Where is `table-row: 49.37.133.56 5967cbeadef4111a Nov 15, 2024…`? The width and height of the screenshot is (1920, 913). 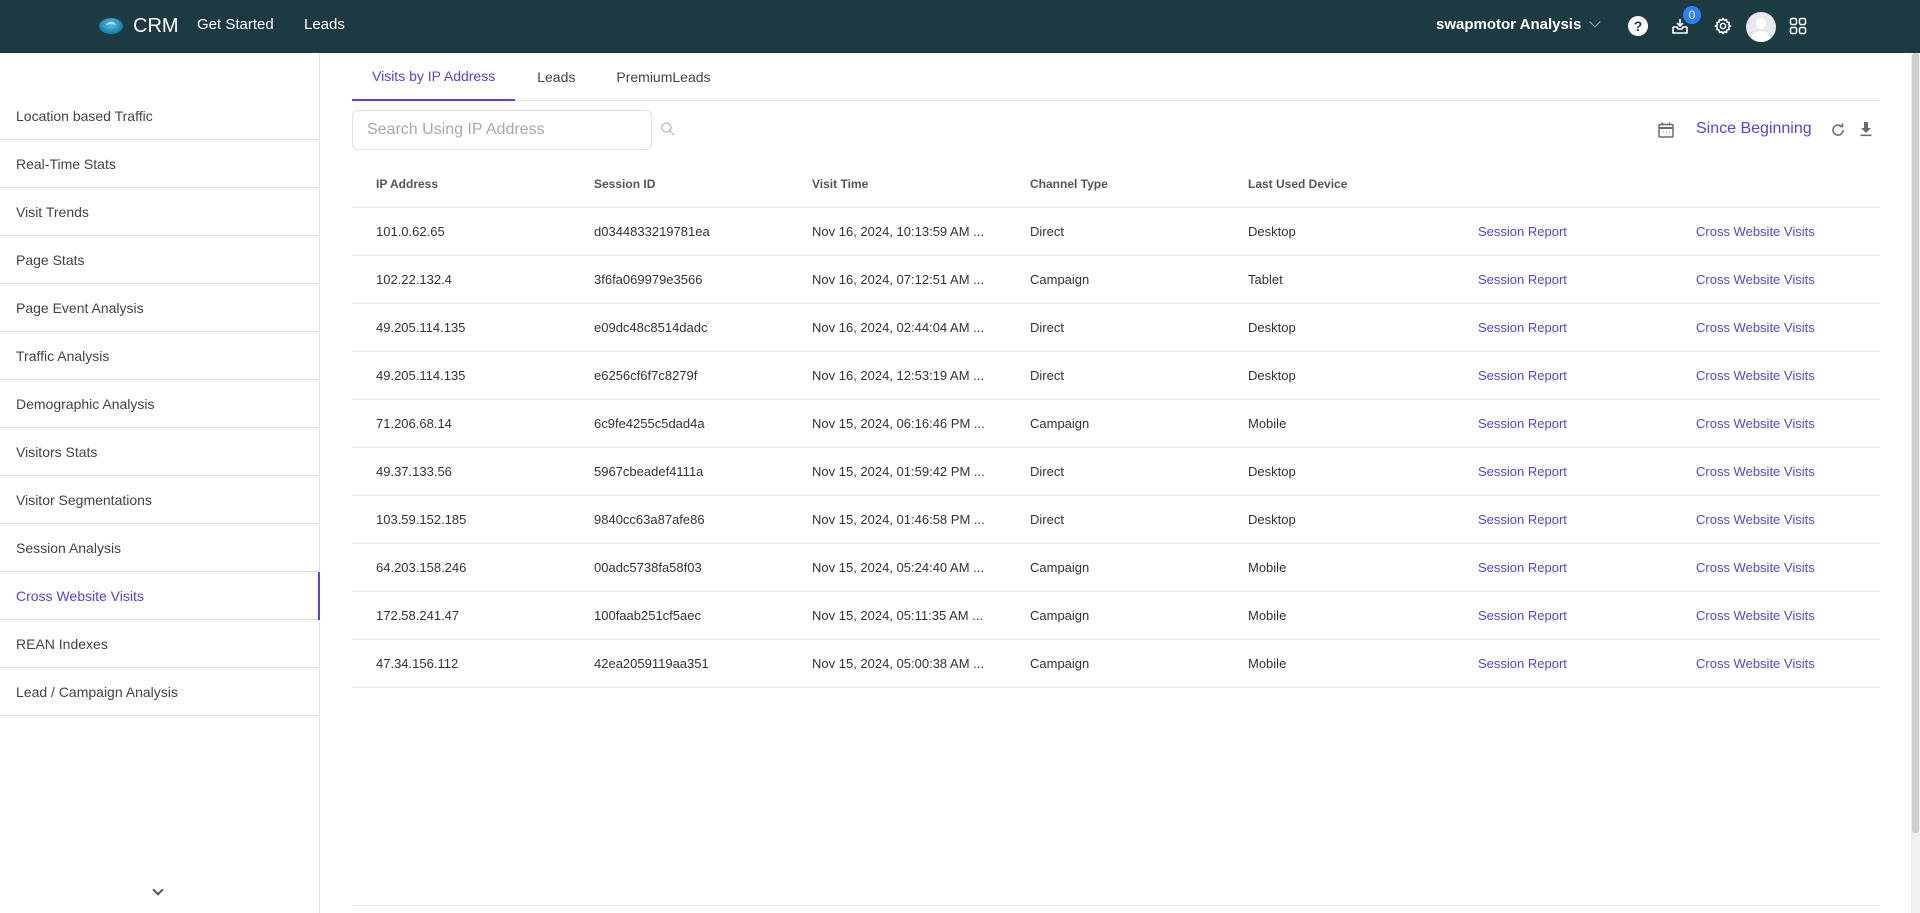 table-row: 49.37.133.56 5967cbeadef4111a Nov 15, 2024… is located at coordinates (1116, 472).